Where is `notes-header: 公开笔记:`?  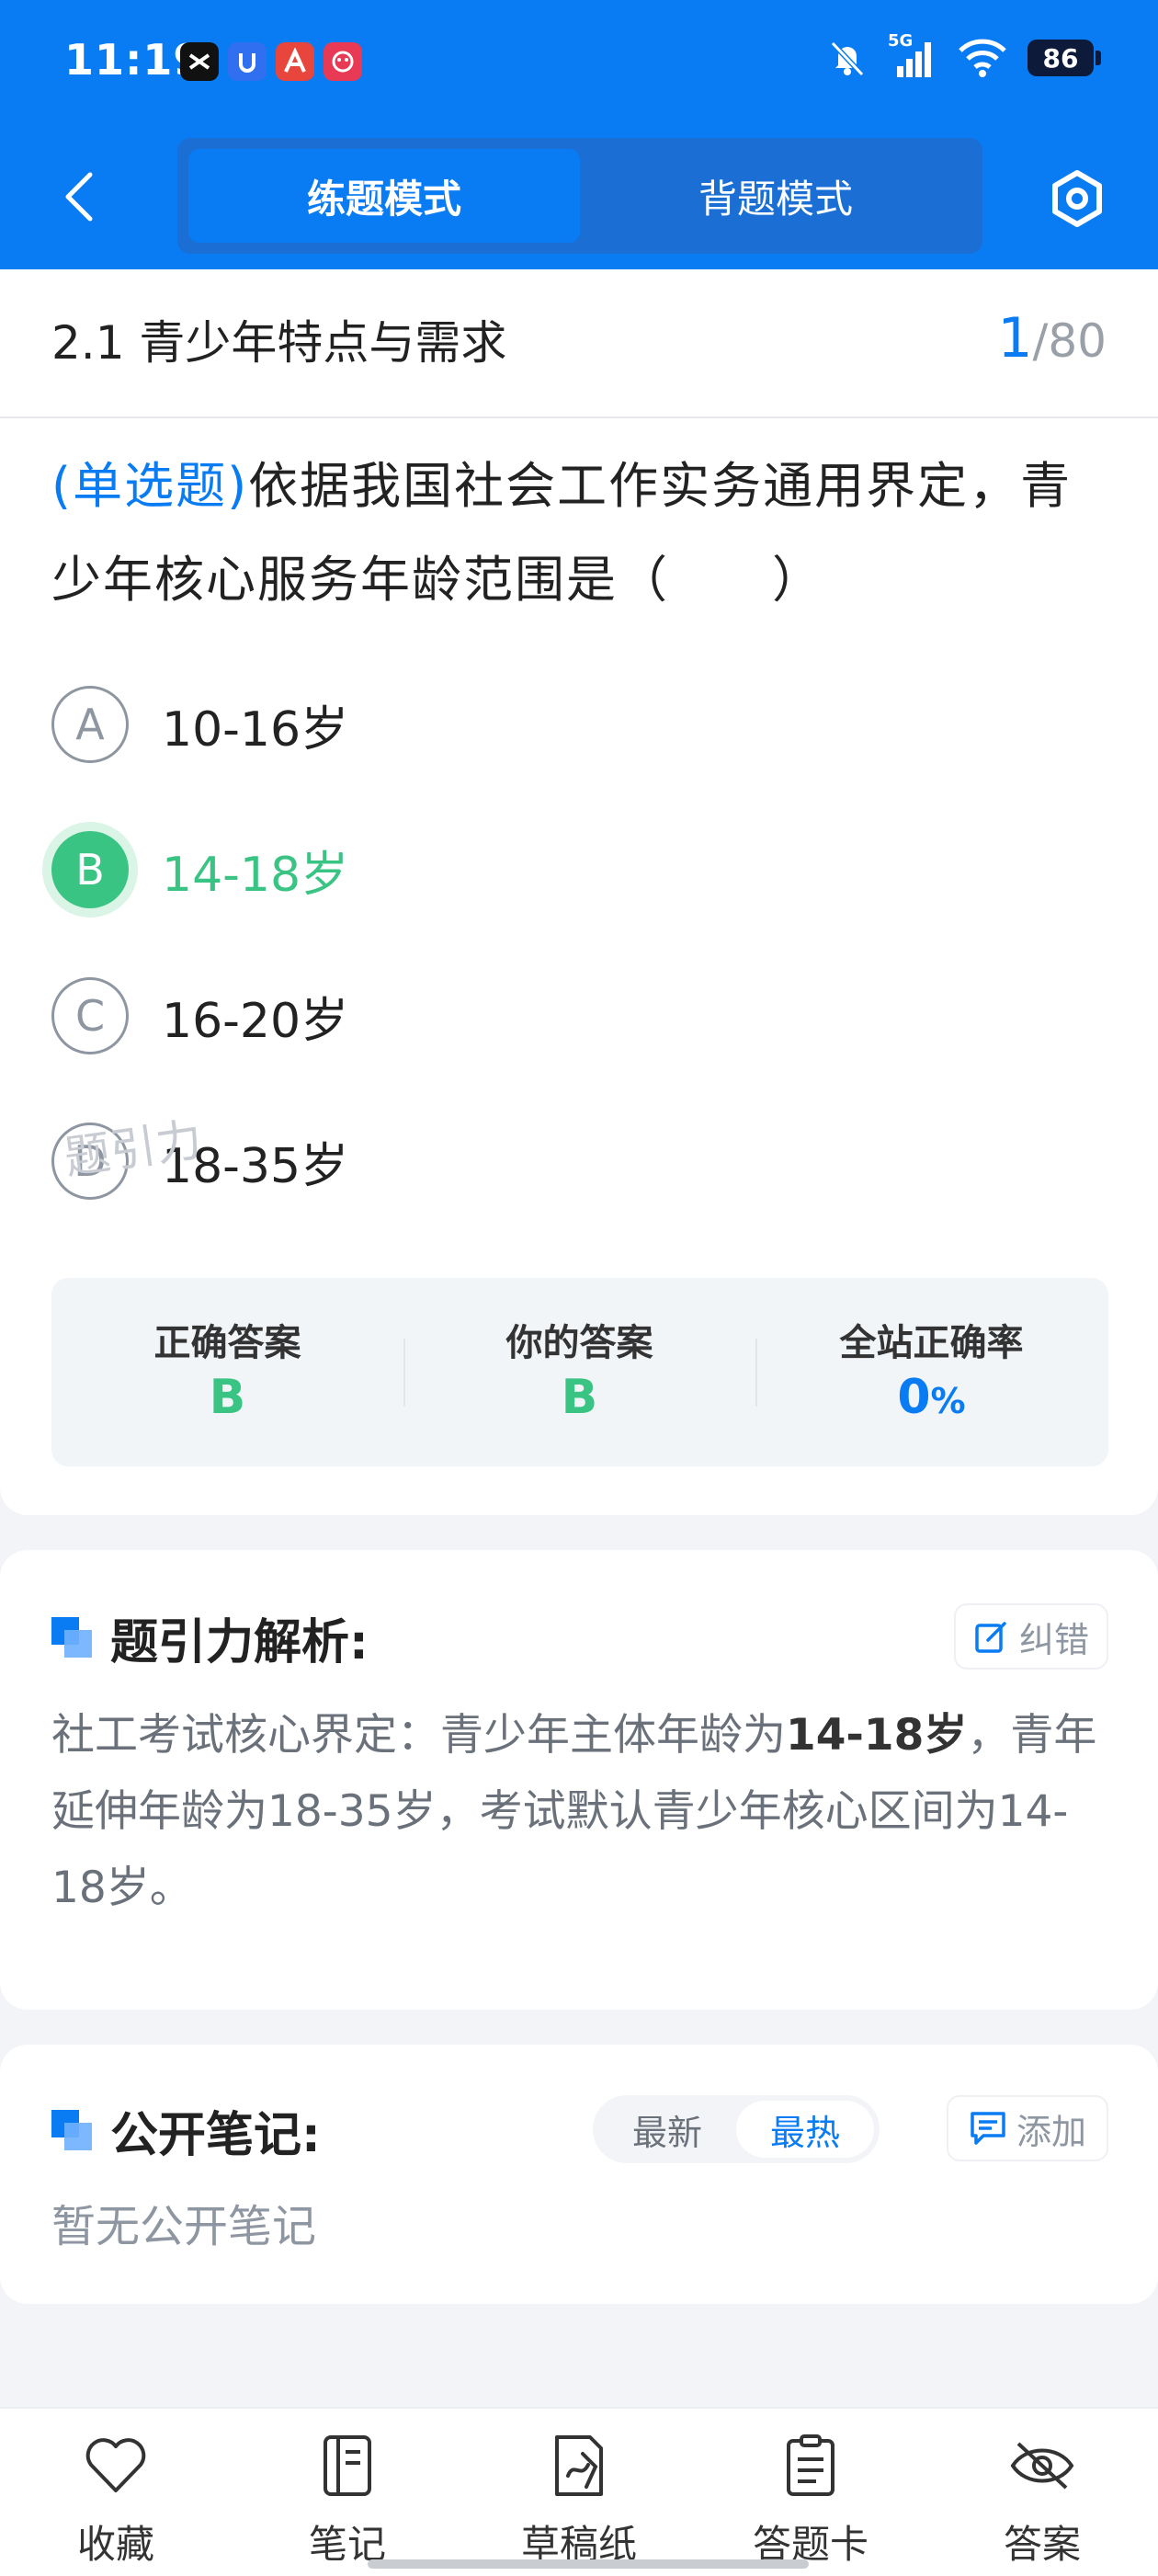
notes-header: 公开笔记: is located at coordinates (186, 2130).